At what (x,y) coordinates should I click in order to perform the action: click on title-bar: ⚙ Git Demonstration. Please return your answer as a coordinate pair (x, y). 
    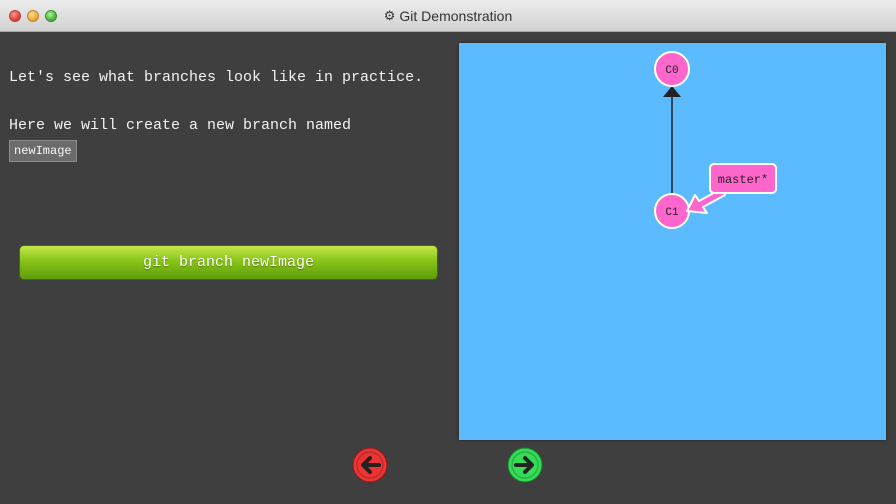
    Looking at the image, I should click on (448, 16).